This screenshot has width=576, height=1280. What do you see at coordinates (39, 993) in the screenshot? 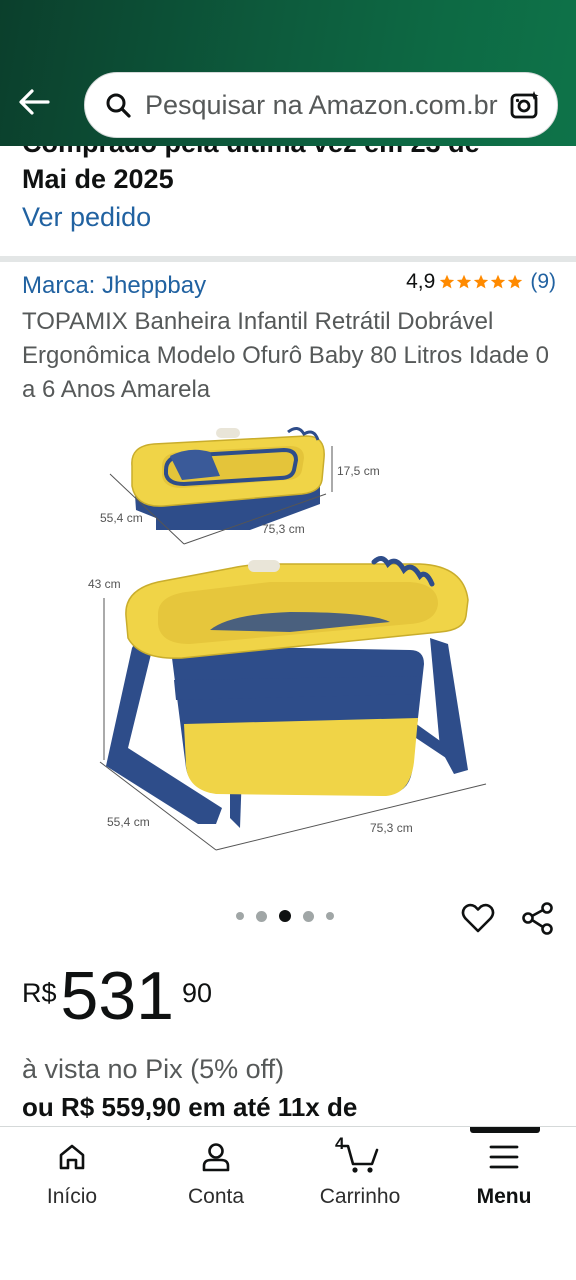
I see `price-currency: R$` at bounding box center [39, 993].